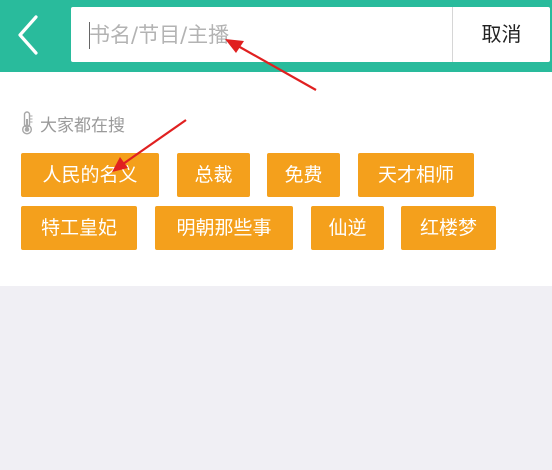 This screenshot has height=470, width=552. Describe the element at coordinates (28, 35) in the screenshot. I see `chevron-left-icon` at that location.